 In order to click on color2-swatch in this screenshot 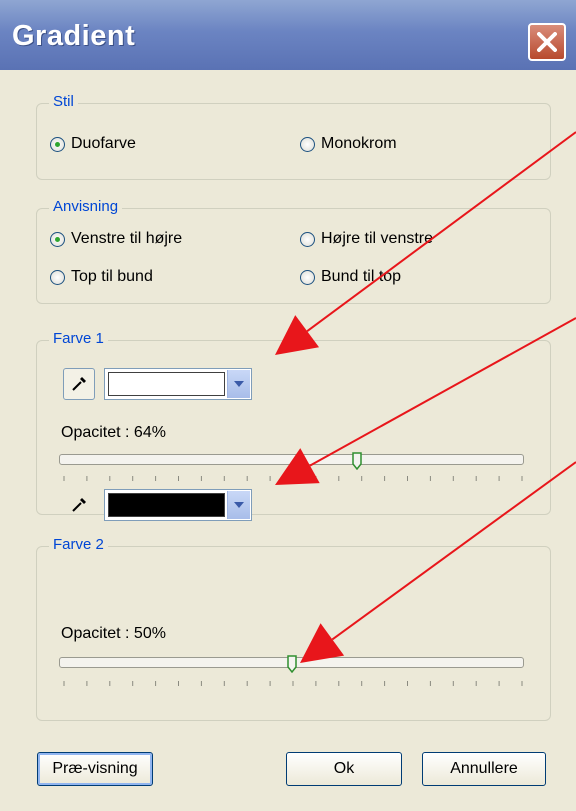, I will do `click(166, 505)`.